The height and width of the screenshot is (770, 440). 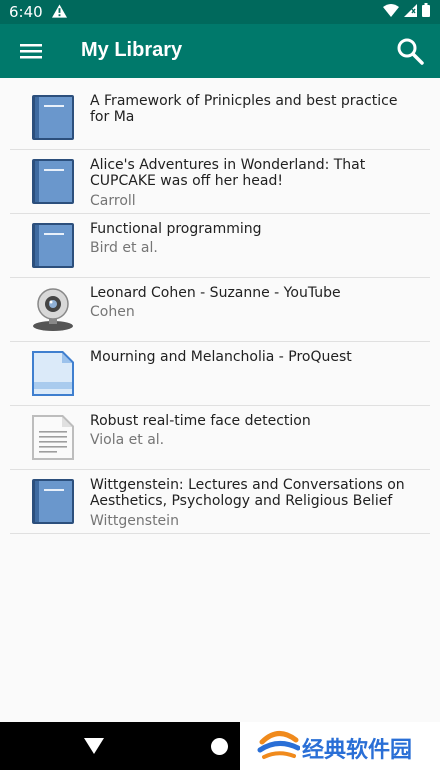 What do you see at coordinates (200, 421) in the screenshot?
I see `item-title: Robust real-time face detection` at bounding box center [200, 421].